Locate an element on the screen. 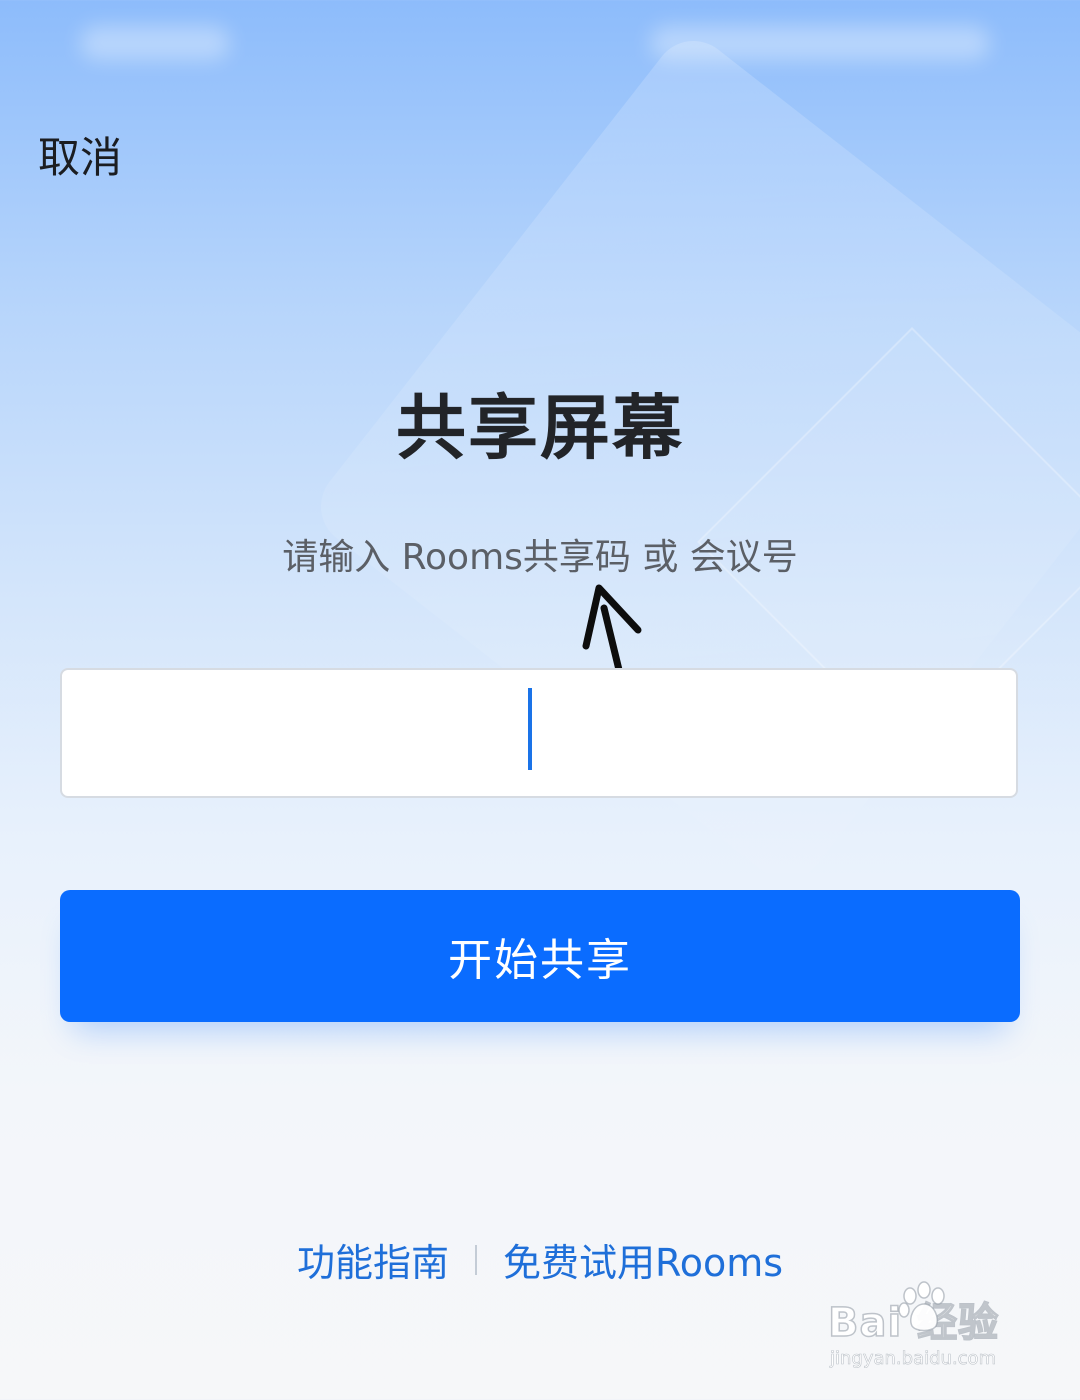  status-bar is located at coordinates (540, 45).